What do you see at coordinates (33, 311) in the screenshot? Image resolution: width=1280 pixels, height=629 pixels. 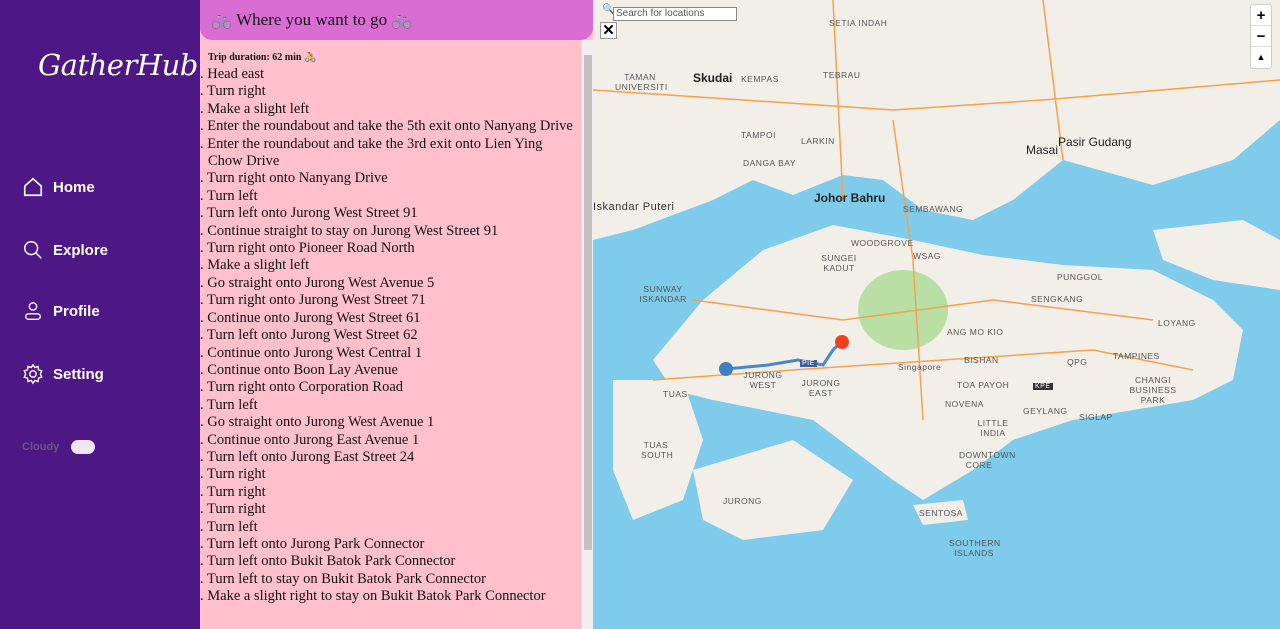 I see `user-icon` at bounding box center [33, 311].